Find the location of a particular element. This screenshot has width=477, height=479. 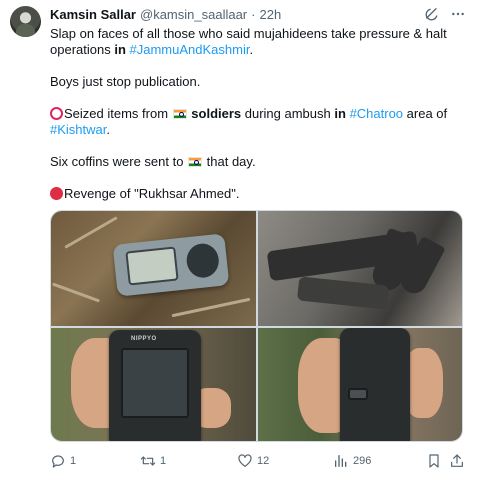

photo-rifle-magazines is located at coordinates (360, 268).